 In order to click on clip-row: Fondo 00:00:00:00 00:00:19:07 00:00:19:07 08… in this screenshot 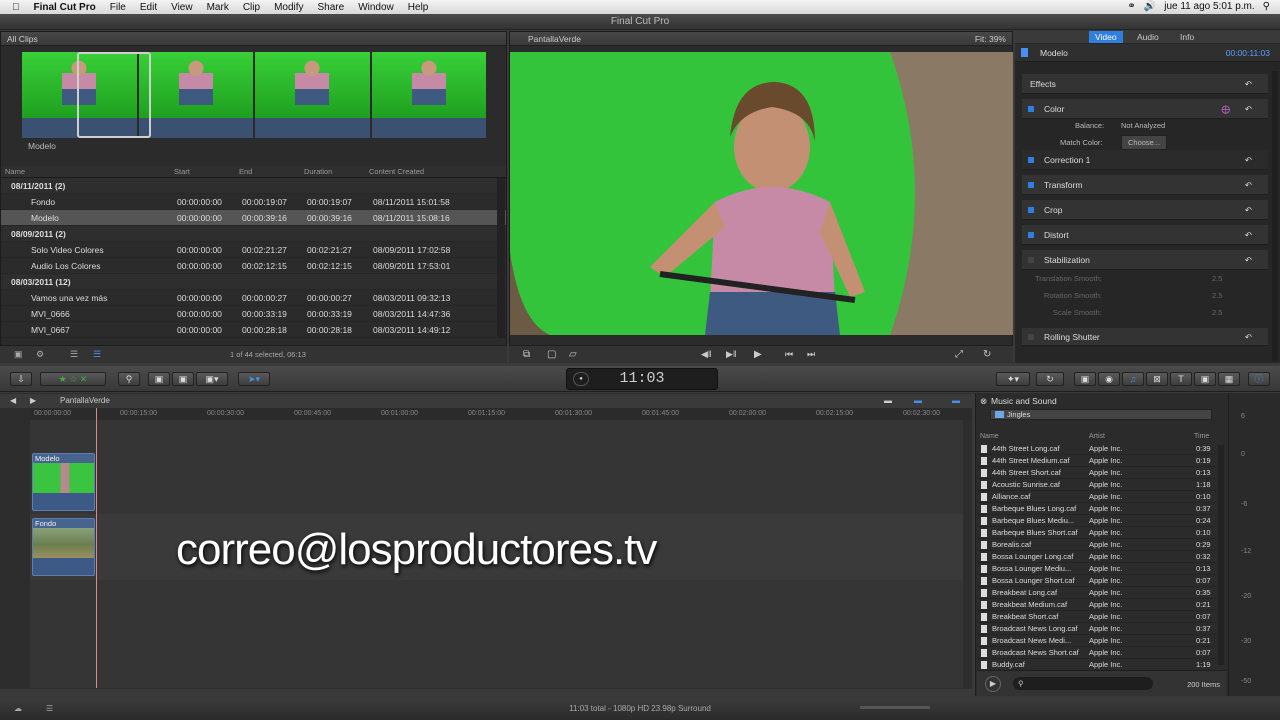, I will do `click(253, 202)`.